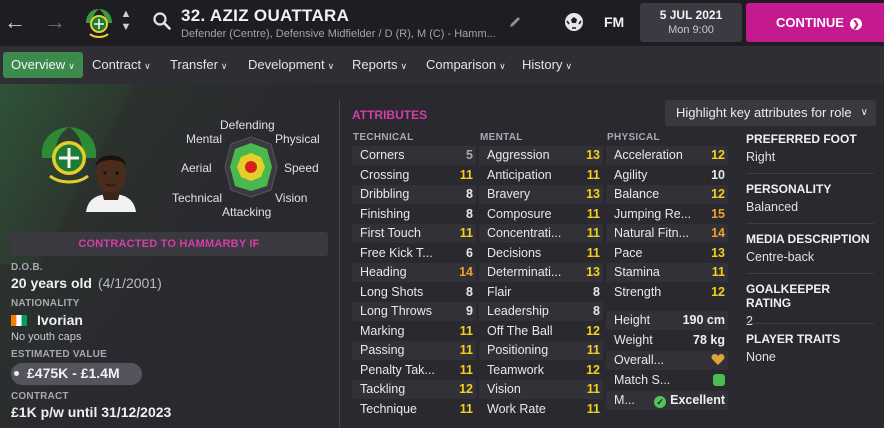 The width and height of the screenshot is (884, 428). I want to click on attribute-row: Off The Ball 12, so click(541, 331).